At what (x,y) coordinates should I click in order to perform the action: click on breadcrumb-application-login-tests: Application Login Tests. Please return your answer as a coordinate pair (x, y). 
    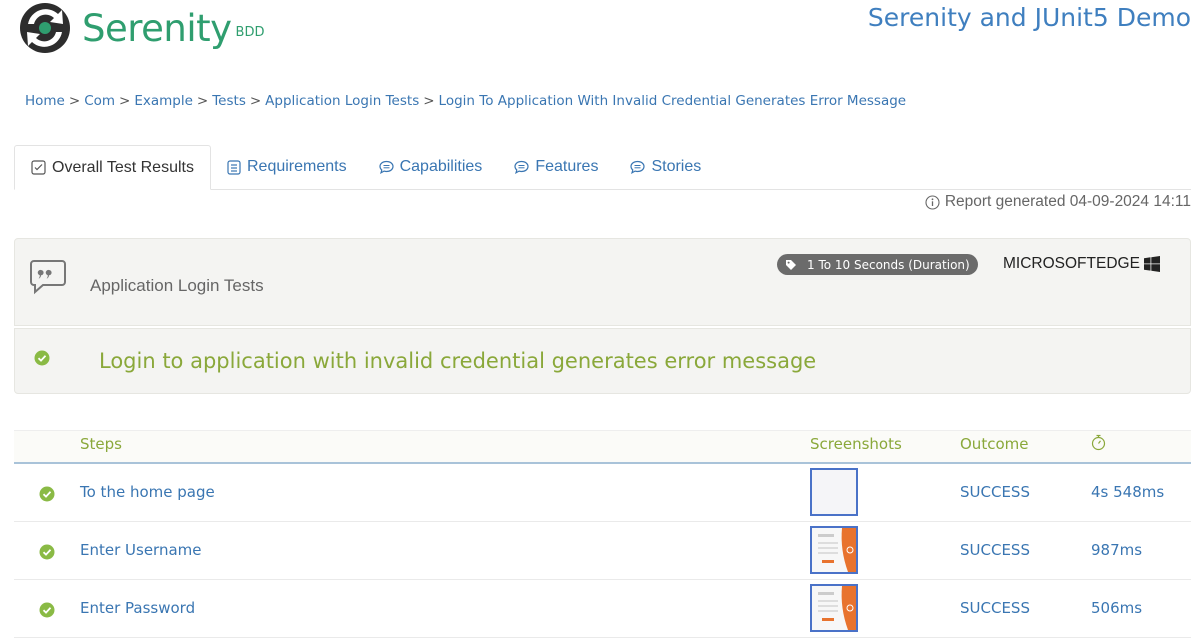
    Looking at the image, I should click on (342, 101).